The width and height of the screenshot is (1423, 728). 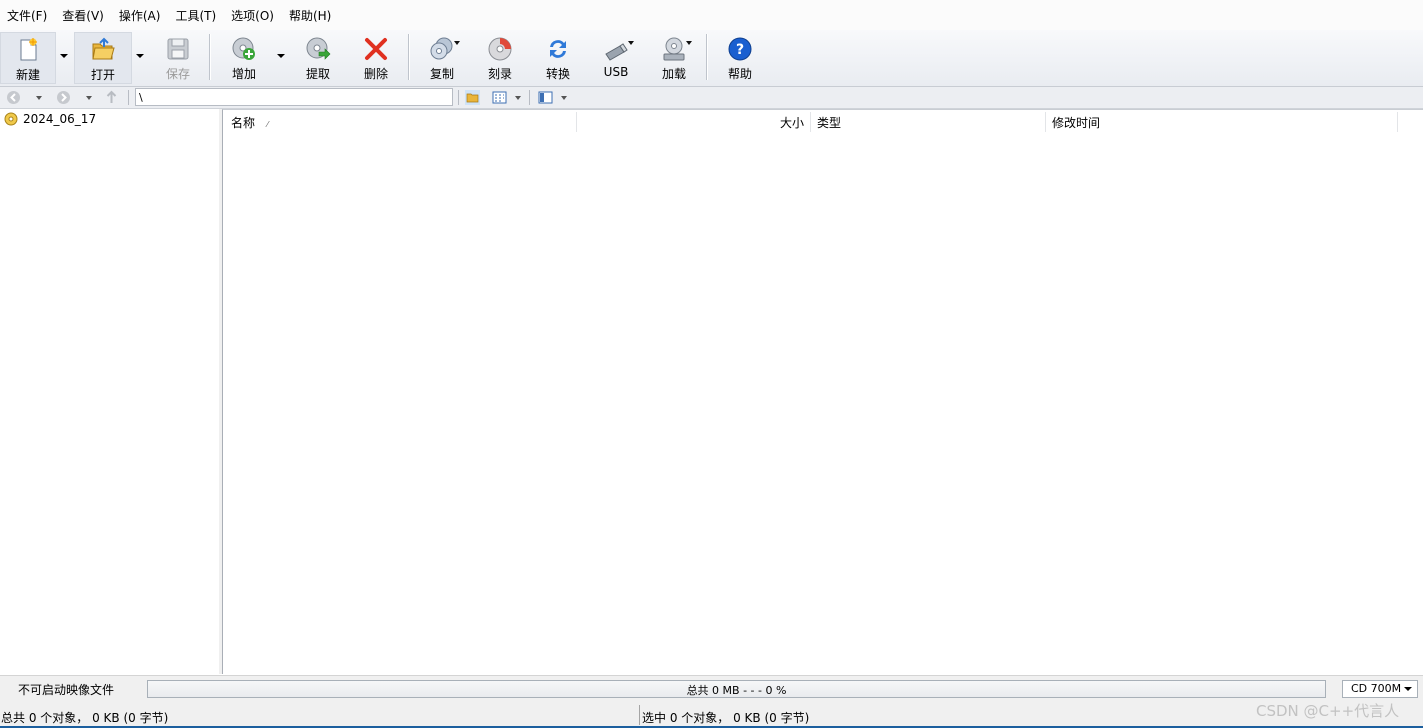 I want to click on help-label: 帮助, so click(x=739, y=74).